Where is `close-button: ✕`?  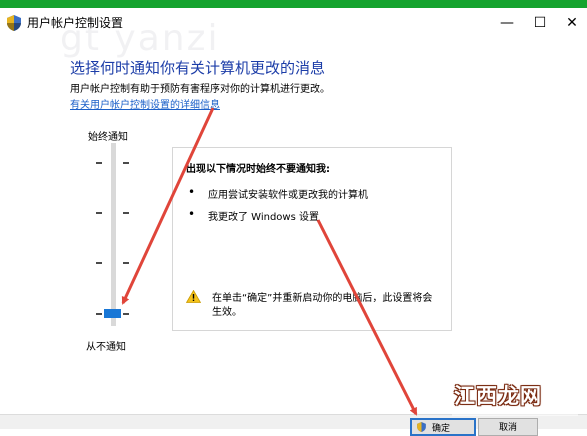 close-button: ✕ is located at coordinates (569, 23).